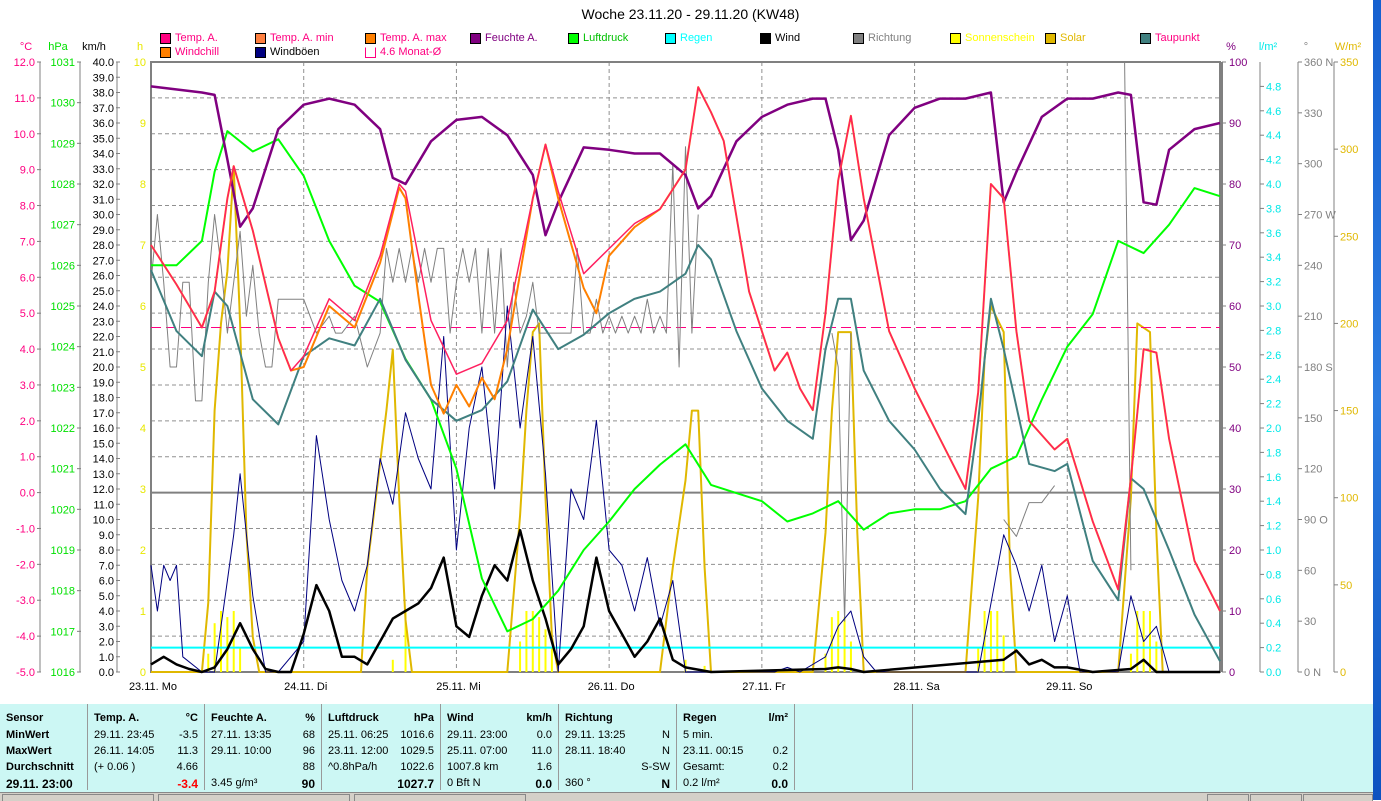 The width and height of the screenshot is (1381, 801). What do you see at coordinates (1312, 673) in the screenshot?
I see `axis-tick-label: 0 N` at bounding box center [1312, 673].